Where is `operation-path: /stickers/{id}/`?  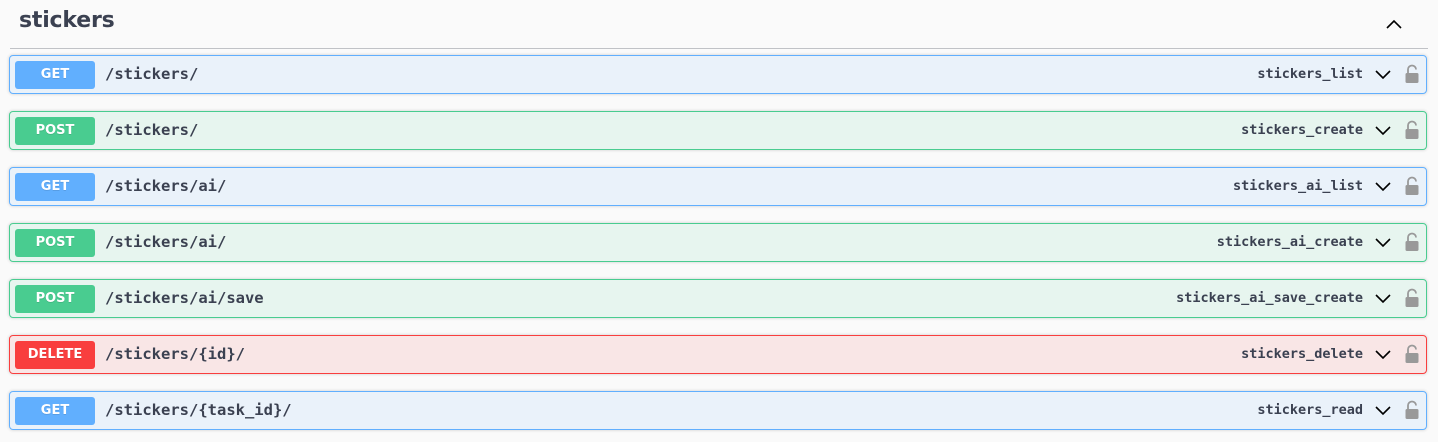 operation-path: /stickers/{id}/ is located at coordinates (175, 354).